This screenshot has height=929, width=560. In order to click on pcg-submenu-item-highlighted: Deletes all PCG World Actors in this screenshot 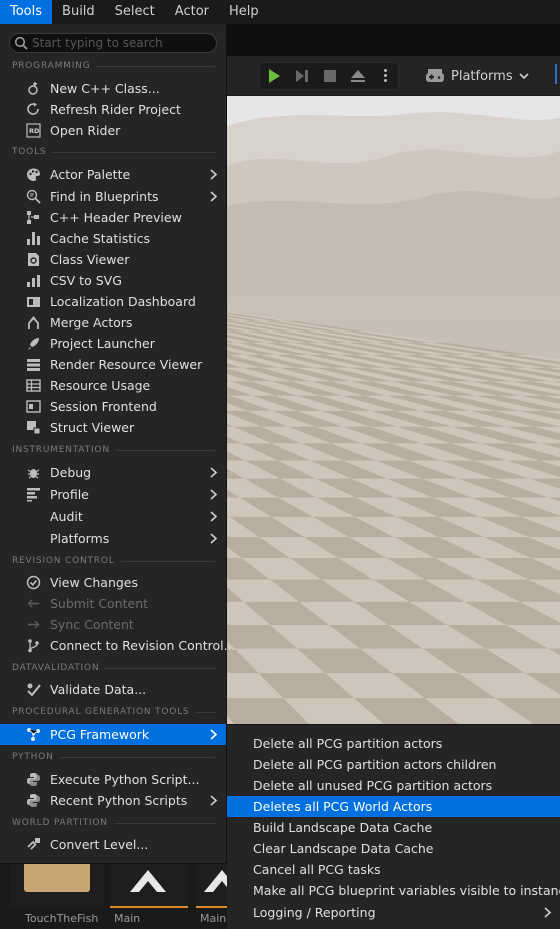, I will do `click(393, 806)`.